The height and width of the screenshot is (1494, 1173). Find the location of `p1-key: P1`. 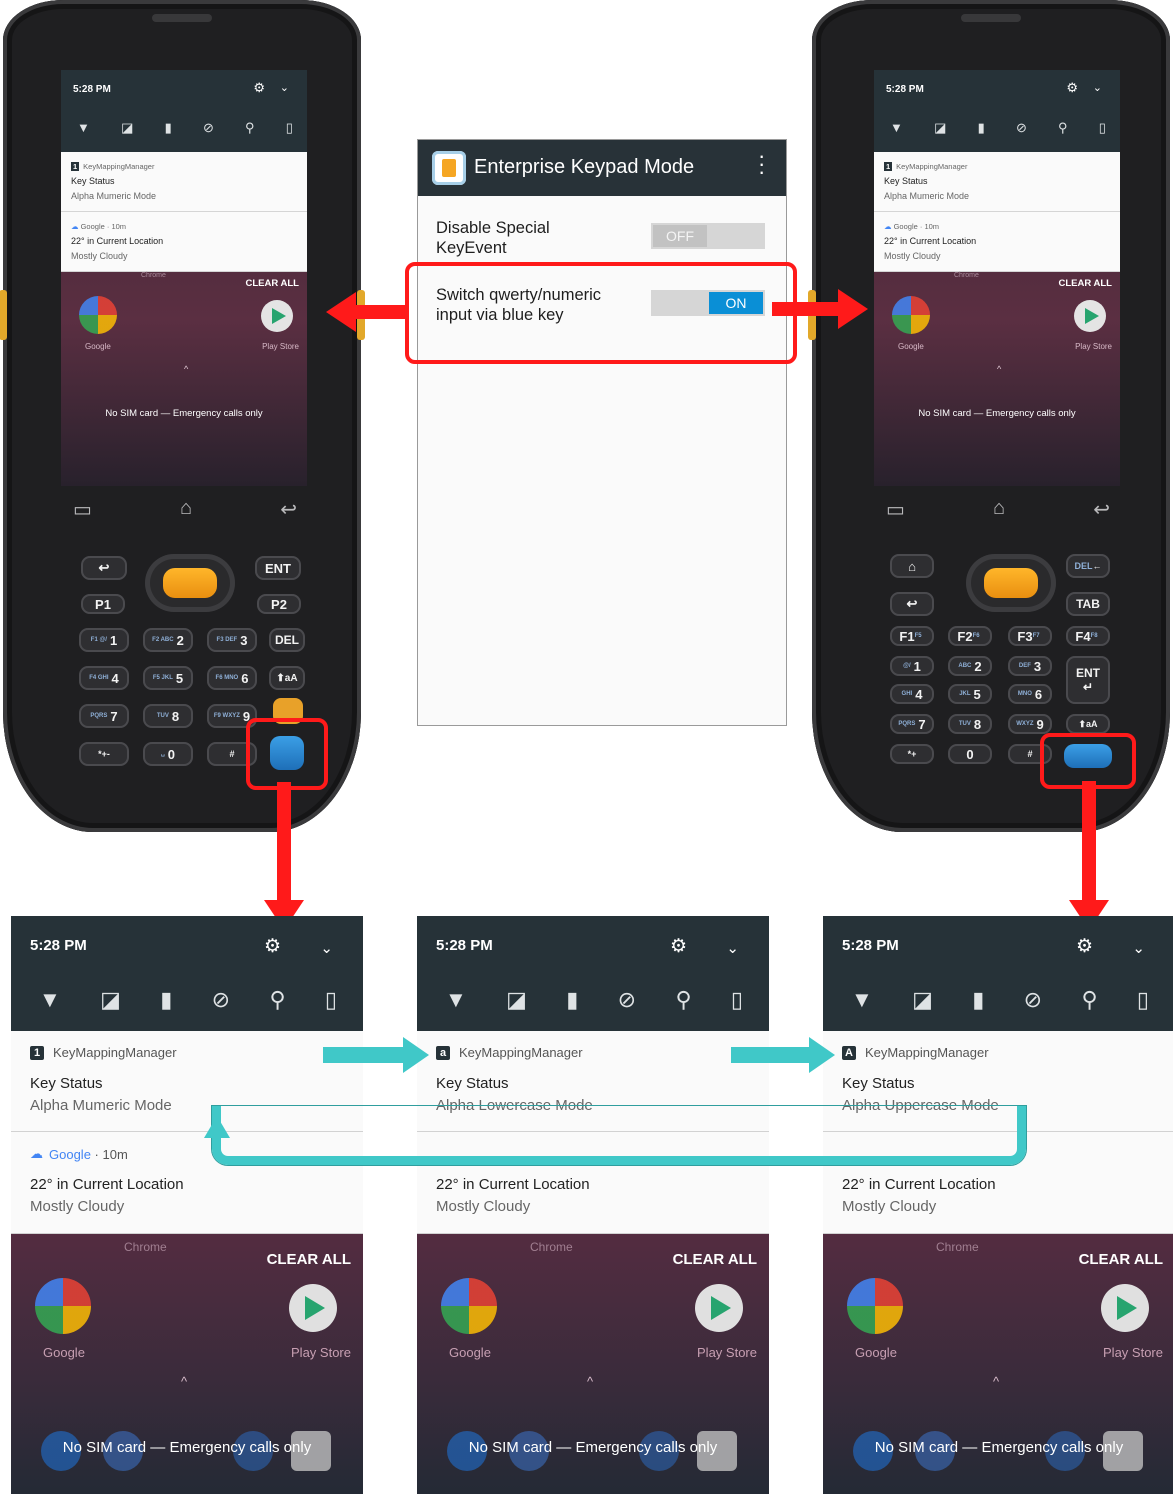

p1-key: P1 is located at coordinates (103, 604).